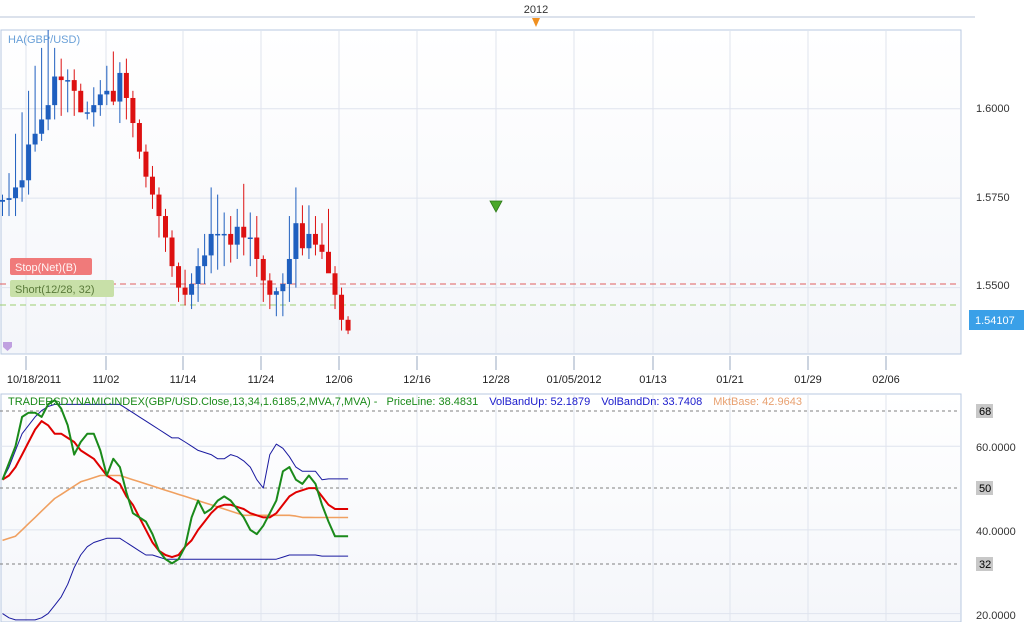  I want to click on price-y-tick: 1.6000, so click(993, 109).